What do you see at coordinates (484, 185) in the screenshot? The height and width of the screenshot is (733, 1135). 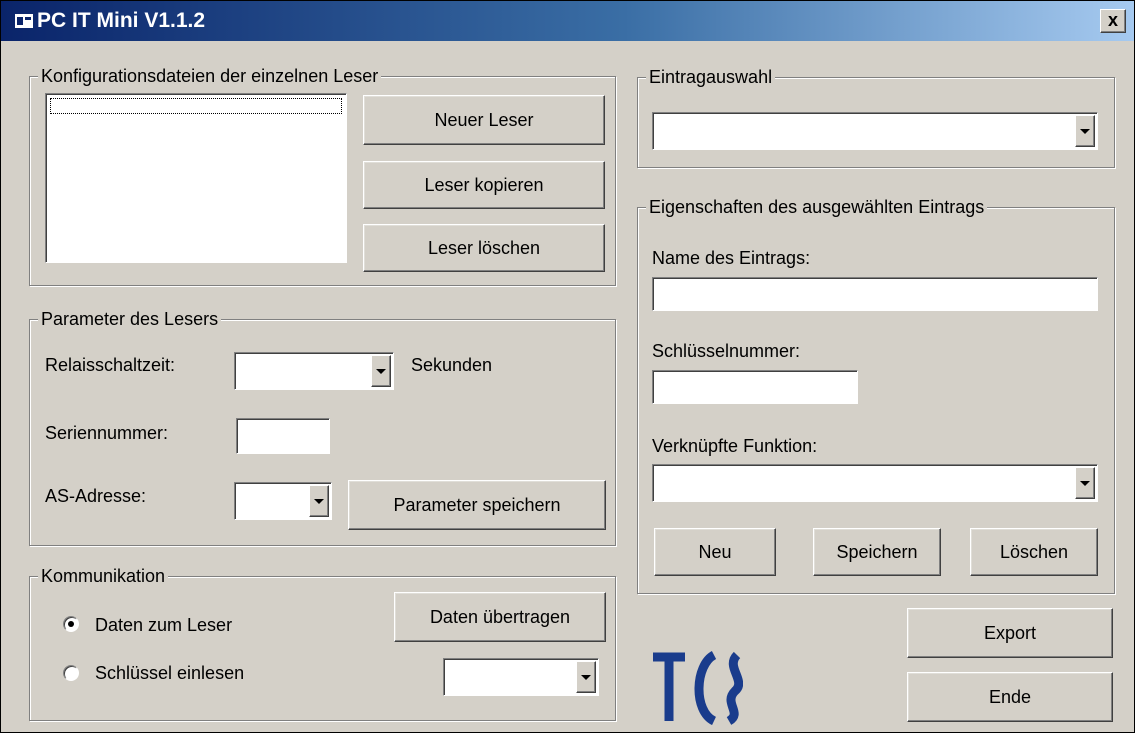 I see `copy-reader-button: Leser kopieren` at bounding box center [484, 185].